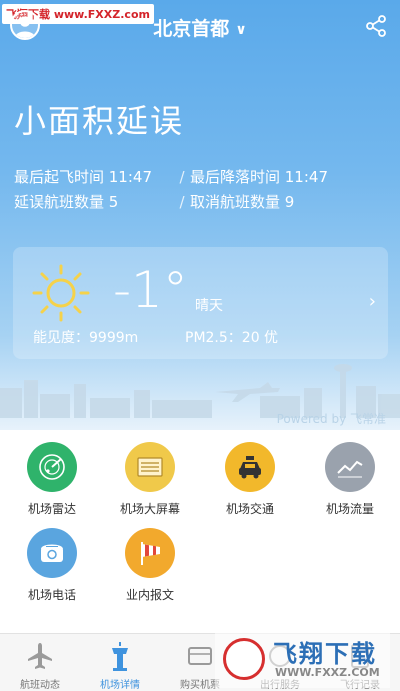  Describe the element at coordinates (86, 338) in the screenshot. I see `visibility: 能见度：9999m` at that location.